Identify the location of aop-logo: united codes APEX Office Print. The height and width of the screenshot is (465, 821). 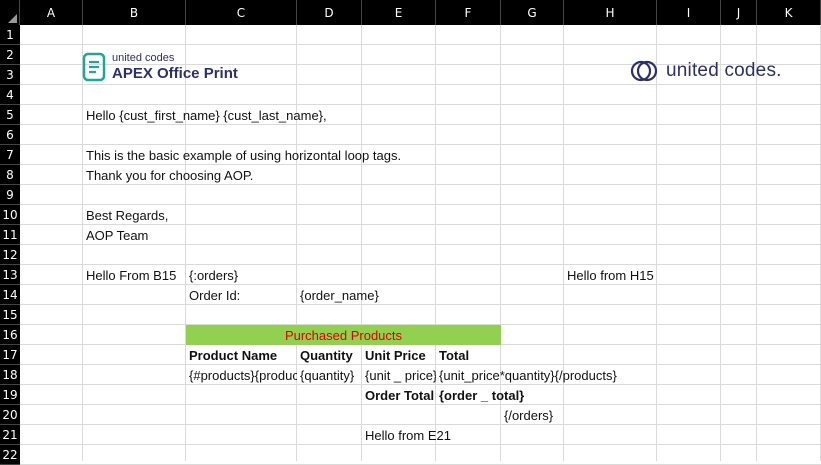
(160, 67).